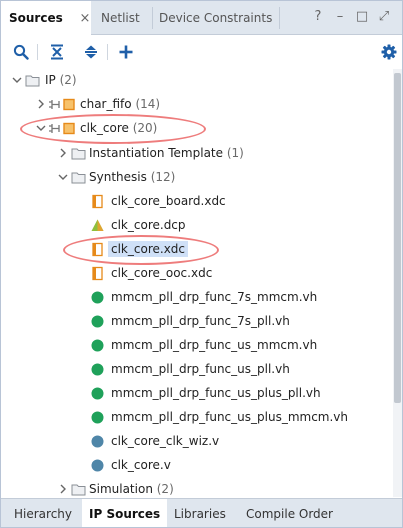  What do you see at coordinates (397, 238) in the screenshot?
I see `scrollbar-thumb` at bounding box center [397, 238].